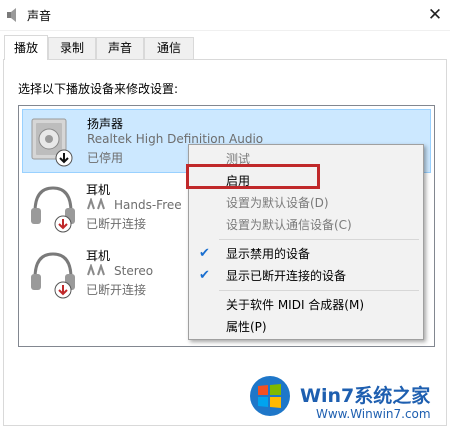 The height and width of the screenshot is (426, 450). What do you see at coordinates (119, 270) in the screenshot?
I see `device-description: Stereo` at bounding box center [119, 270].